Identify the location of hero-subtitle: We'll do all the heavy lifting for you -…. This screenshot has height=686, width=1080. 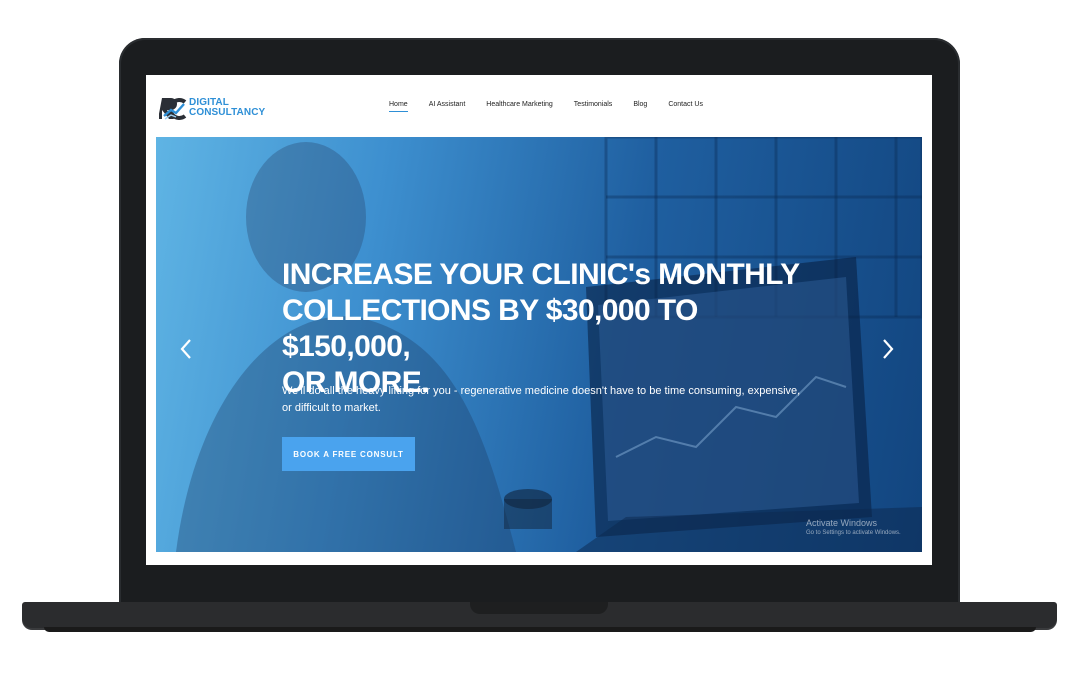
(541, 399).